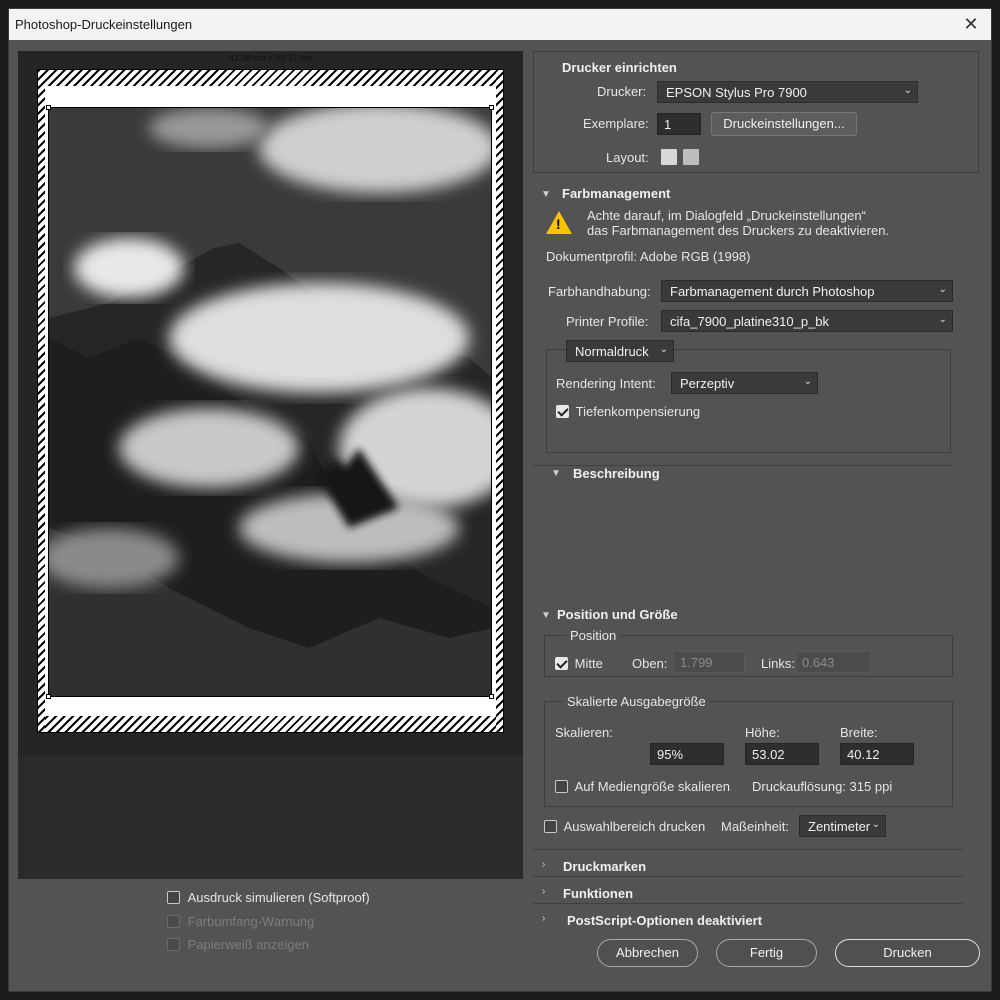 This screenshot has height=1000, width=1000. I want to click on print-mode-select: Normaldruck ⌄, so click(620, 351).